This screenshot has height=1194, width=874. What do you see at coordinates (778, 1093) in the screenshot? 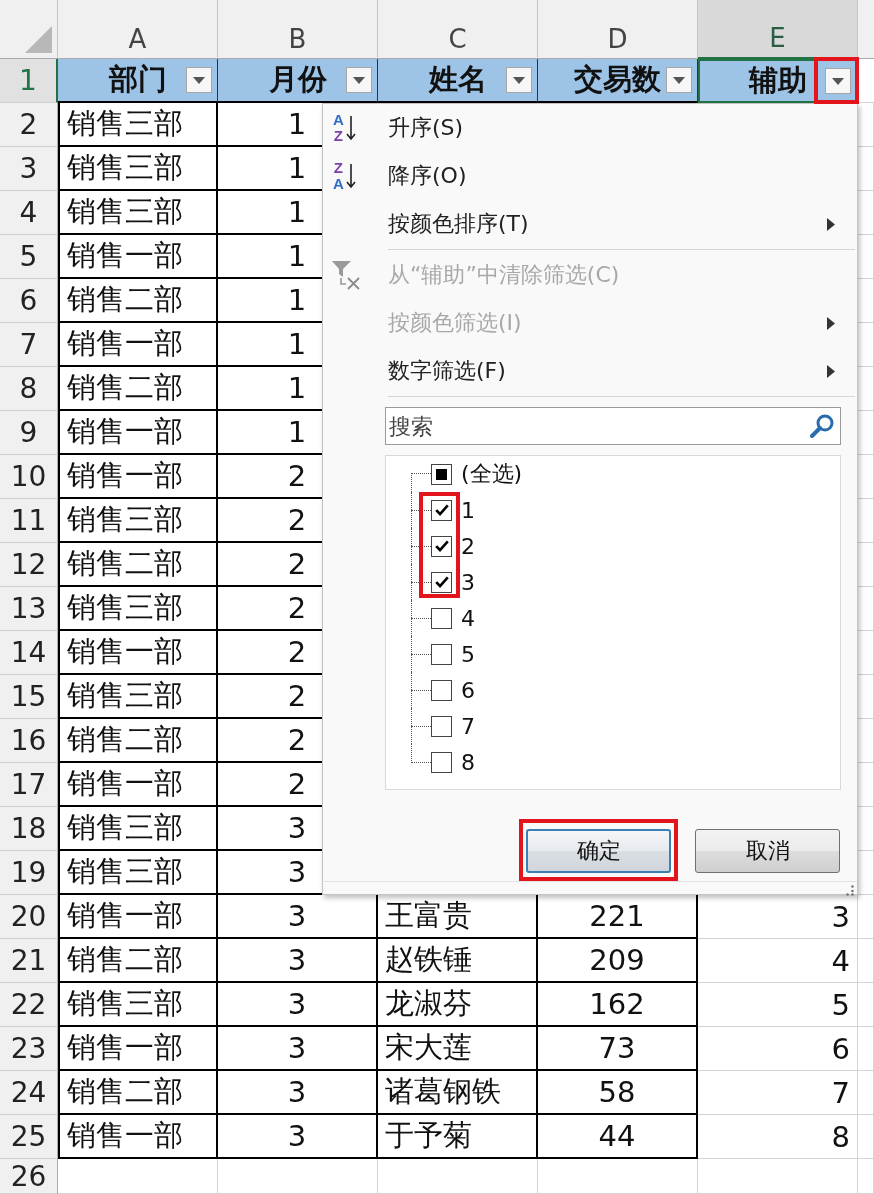
I see `table-cell: 7` at bounding box center [778, 1093].